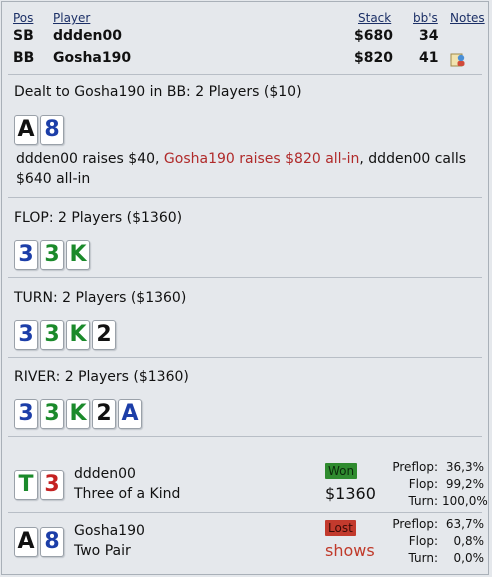  What do you see at coordinates (458, 59) in the screenshot?
I see `player-note-icon` at bounding box center [458, 59].